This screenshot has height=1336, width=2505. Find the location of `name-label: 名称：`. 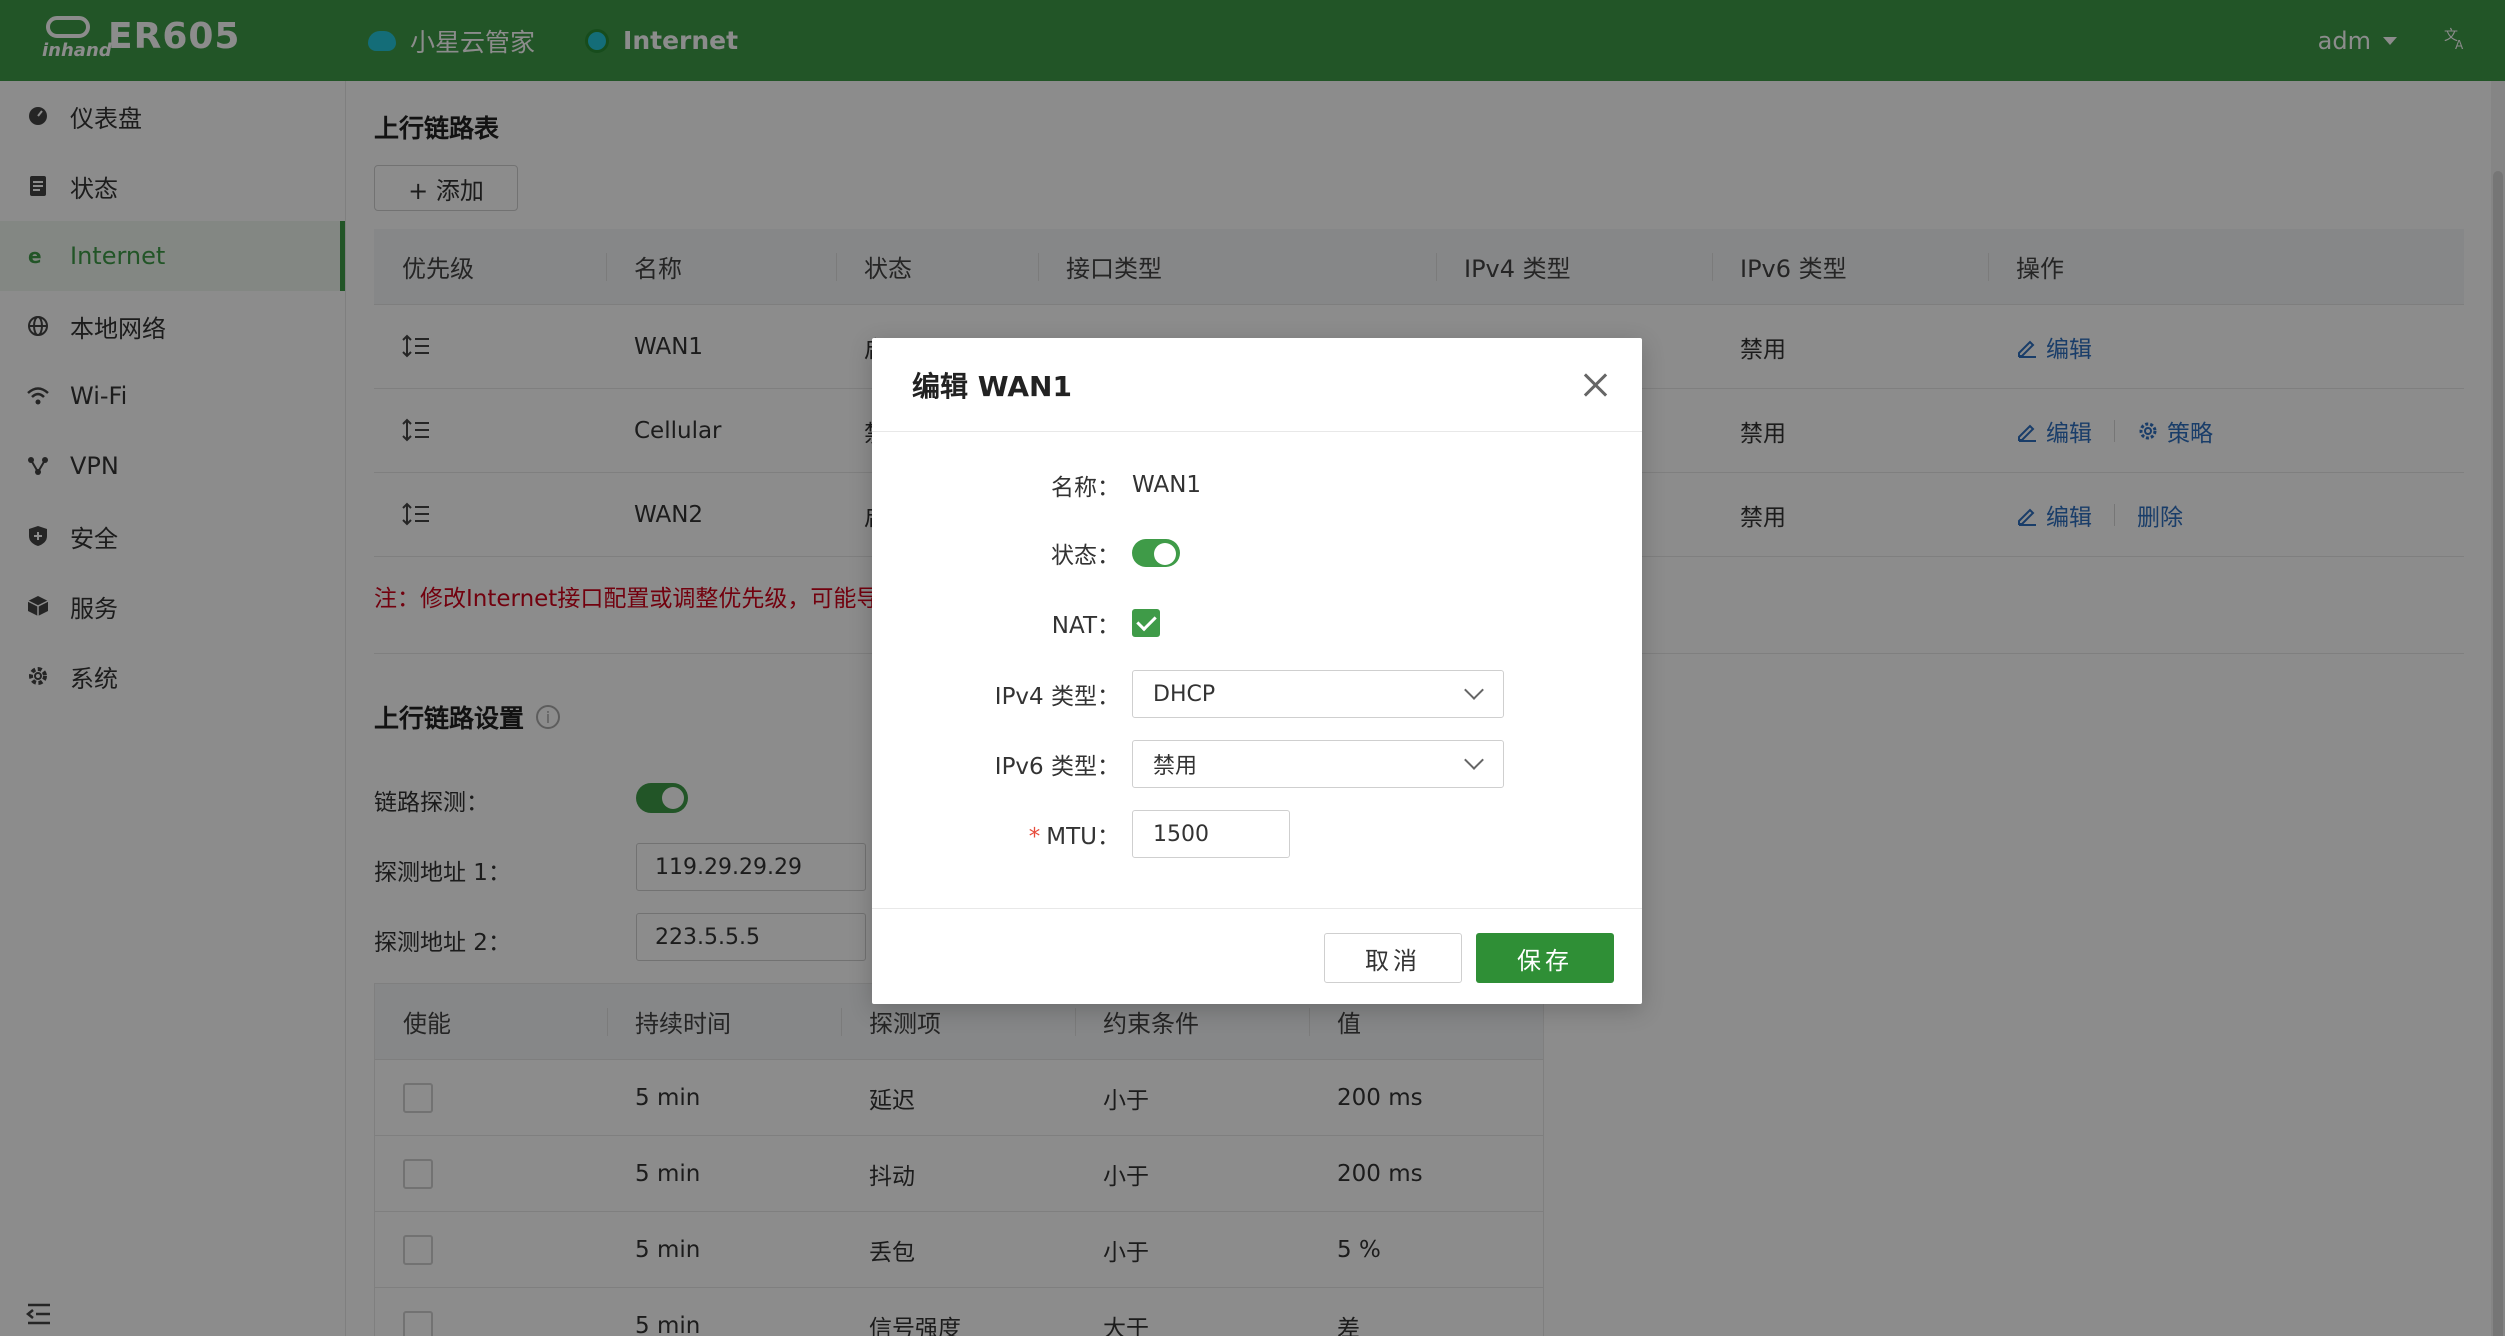

name-label: 名称： is located at coordinates (1085, 488).